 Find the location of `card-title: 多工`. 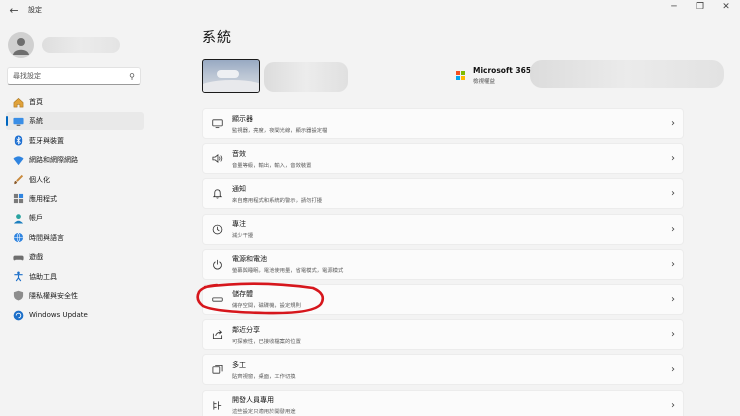

card-title: 多工 is located at coordinates (239, 364).